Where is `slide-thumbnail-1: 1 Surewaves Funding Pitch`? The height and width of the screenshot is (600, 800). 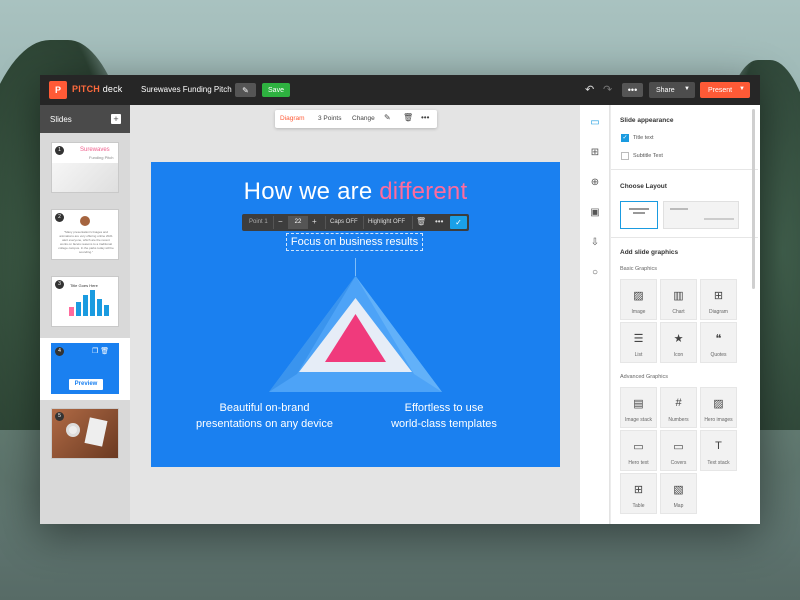 slide-thumbnail-1: 1 Surewaves Funding Pitch is located at coordinates (85, 167).